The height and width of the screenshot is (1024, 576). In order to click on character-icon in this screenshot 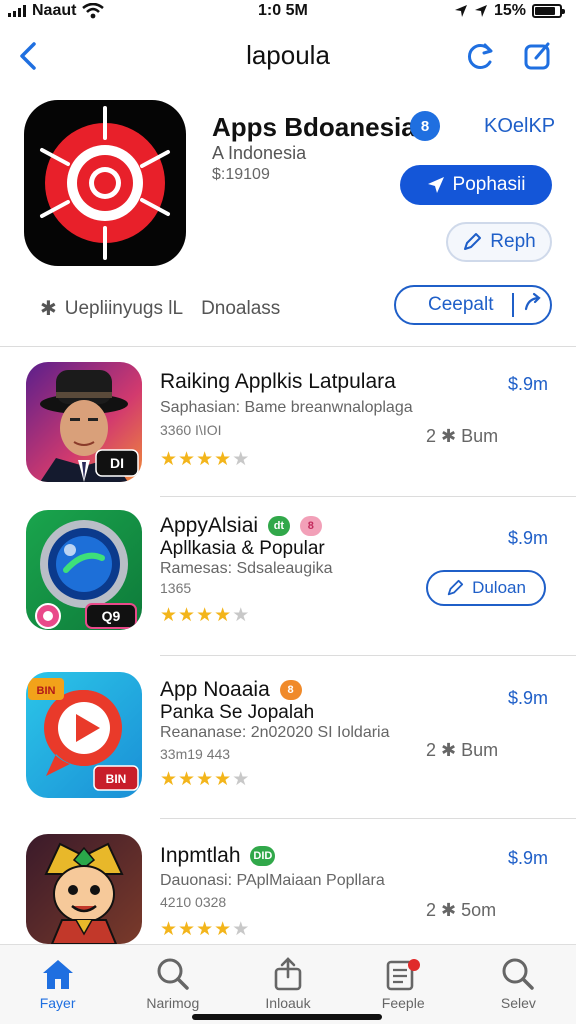, I will do `click(84, 893)`.